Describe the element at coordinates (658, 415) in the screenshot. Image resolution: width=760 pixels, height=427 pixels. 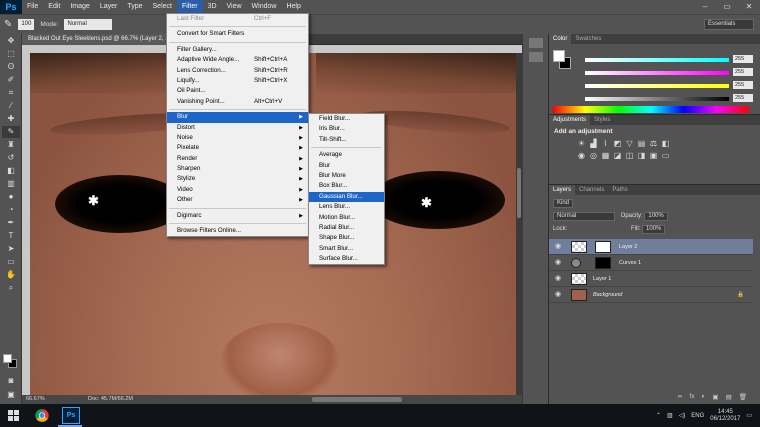
I see `tray-chevron-icon: ⌃` at that location.